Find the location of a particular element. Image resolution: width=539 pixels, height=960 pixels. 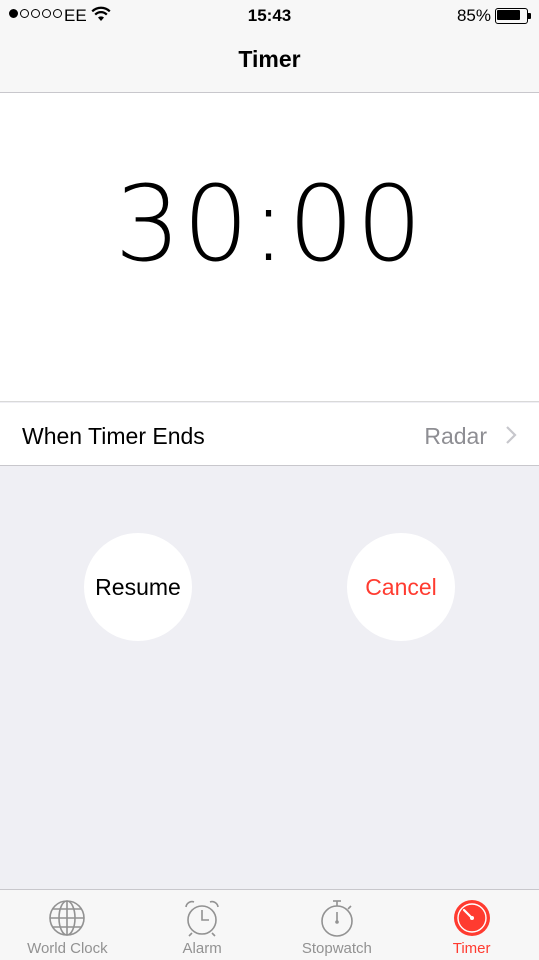

tab-label: Timer is located at coordinates (471, 948).